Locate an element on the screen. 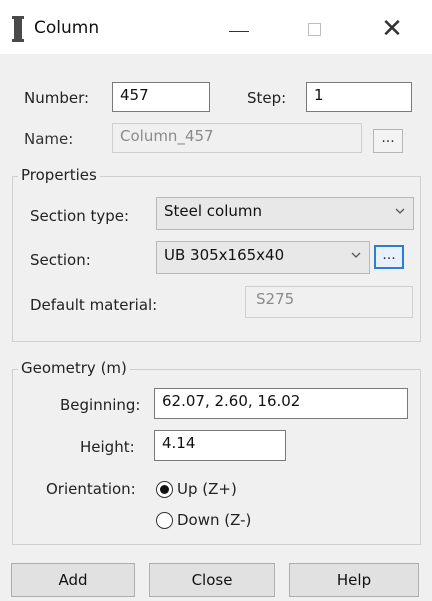  orientation-up-radio is located at coordinates (164, 489).